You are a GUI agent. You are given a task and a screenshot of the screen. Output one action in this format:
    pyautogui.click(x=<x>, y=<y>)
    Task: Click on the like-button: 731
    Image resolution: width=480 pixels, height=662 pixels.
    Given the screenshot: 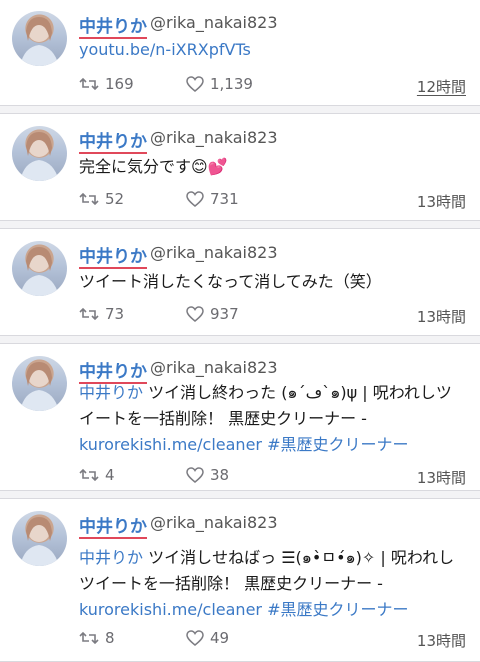 What is the action you would take?
    pyautogui.click(x=212, y=199)
    